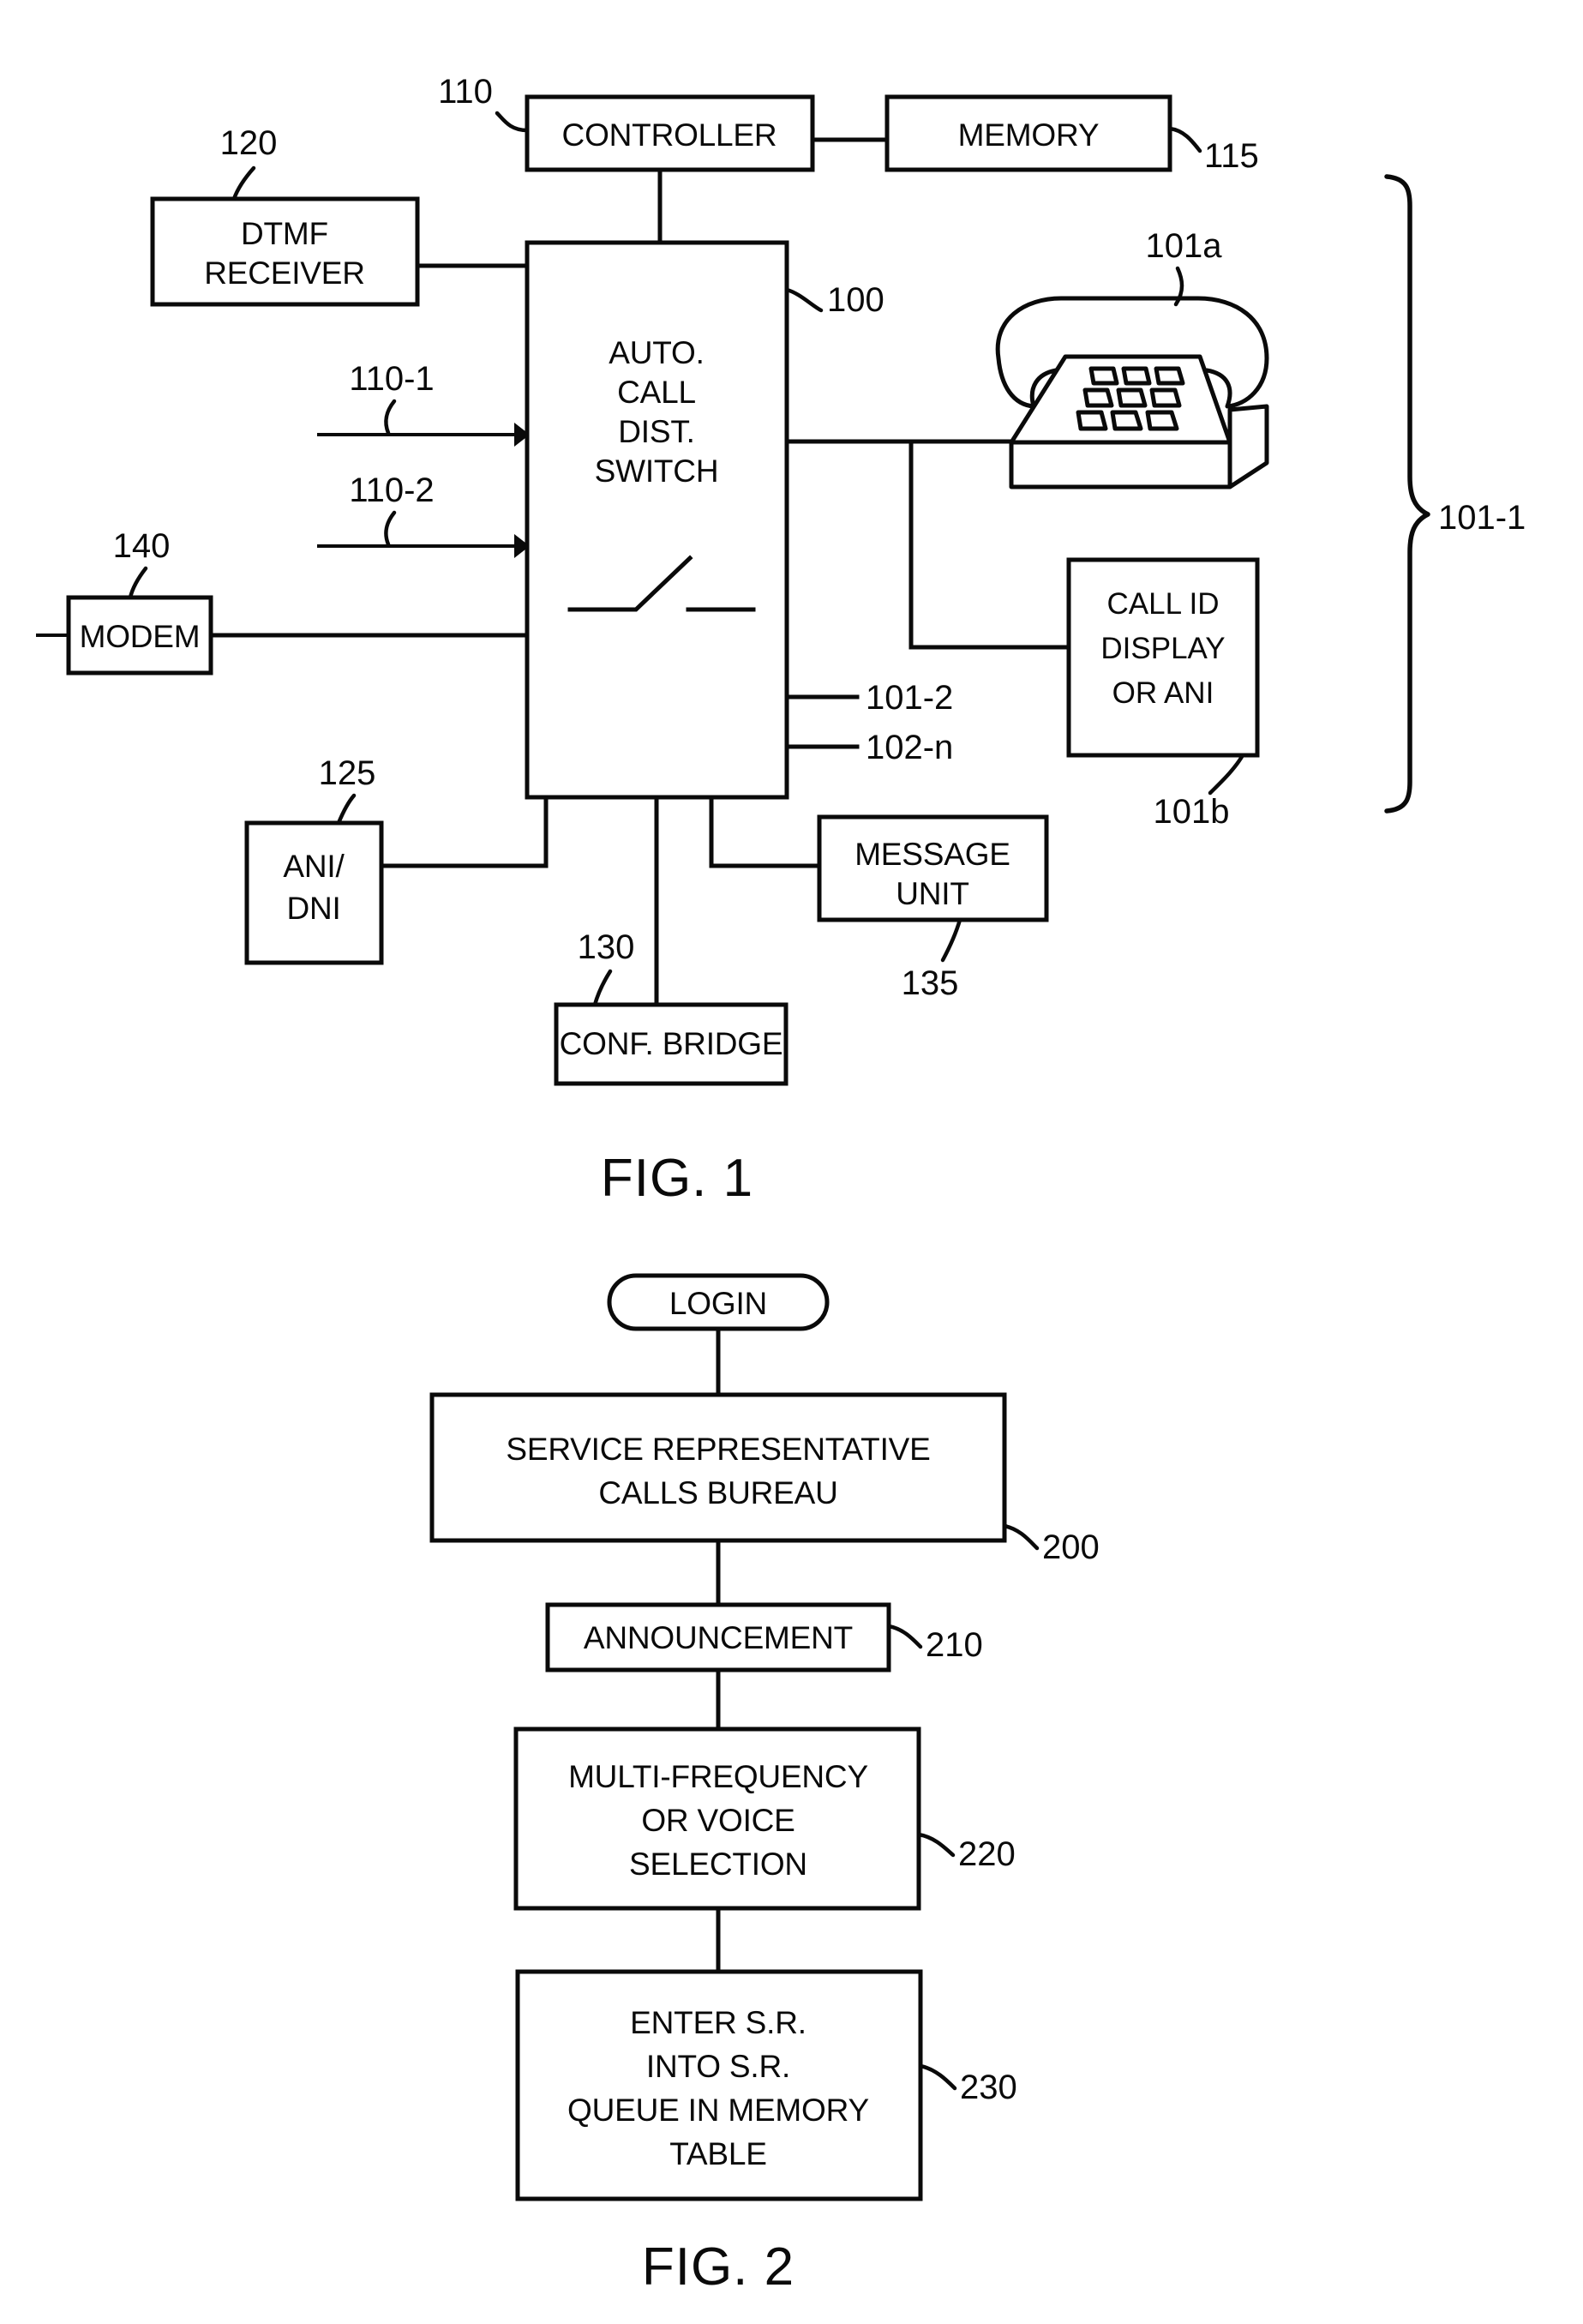 The width and height of the screenshot is (1583, 2324). What do you see at coordinates (718, 2154) in the screenshot?
I see `step-230-line-4: TABLE` at bounding box center [718, 2154].